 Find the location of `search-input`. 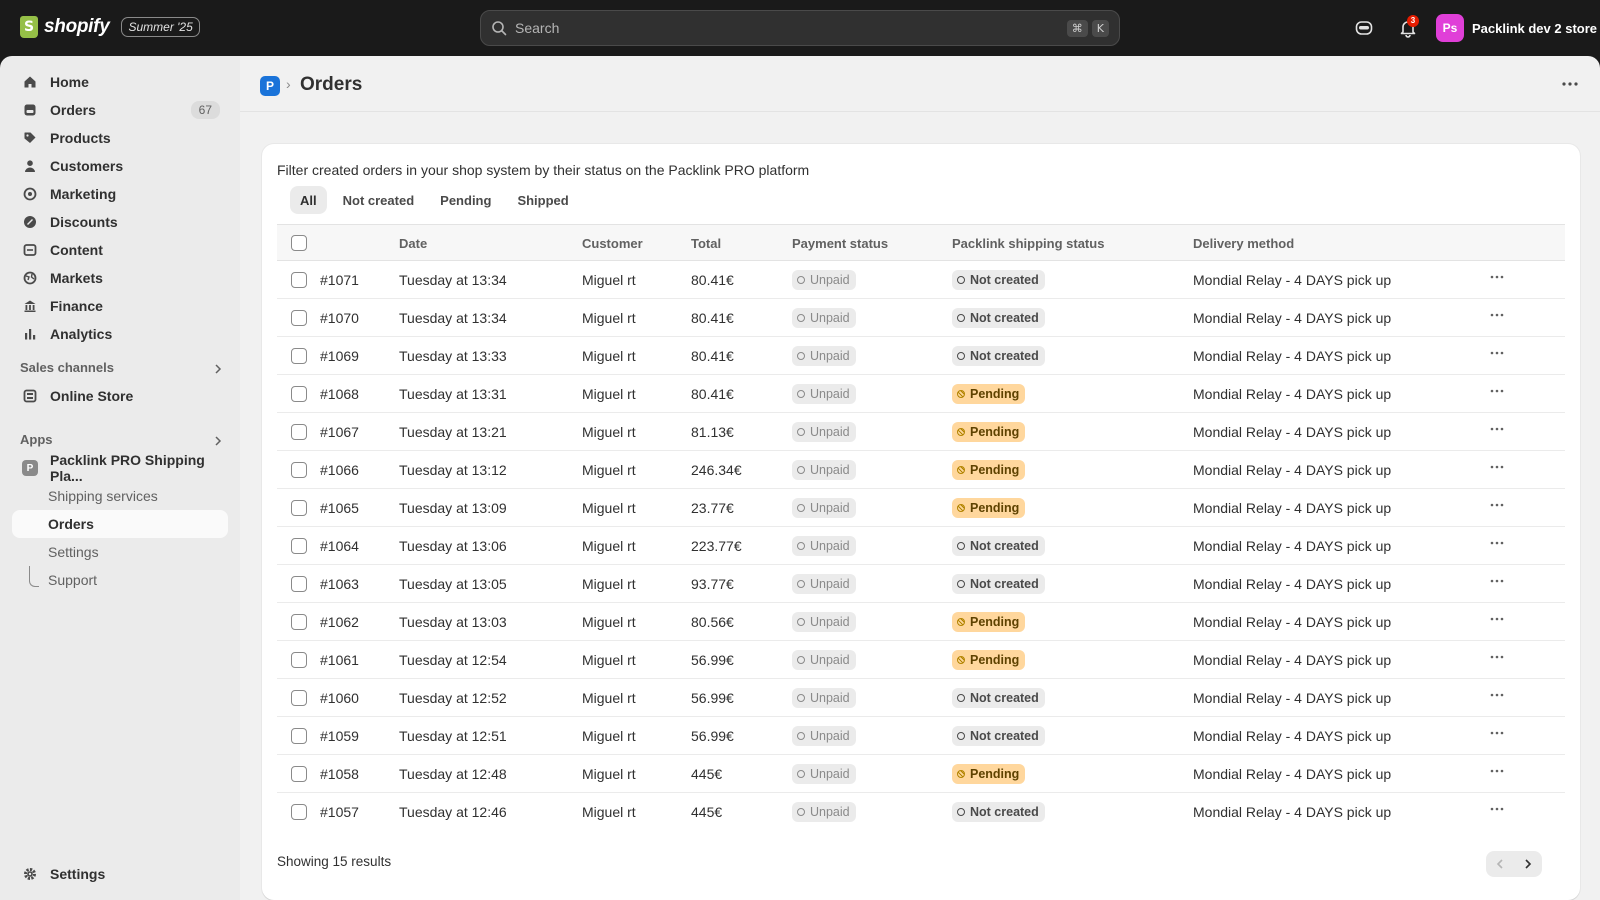

search-input is located at coordinates (789, 28).